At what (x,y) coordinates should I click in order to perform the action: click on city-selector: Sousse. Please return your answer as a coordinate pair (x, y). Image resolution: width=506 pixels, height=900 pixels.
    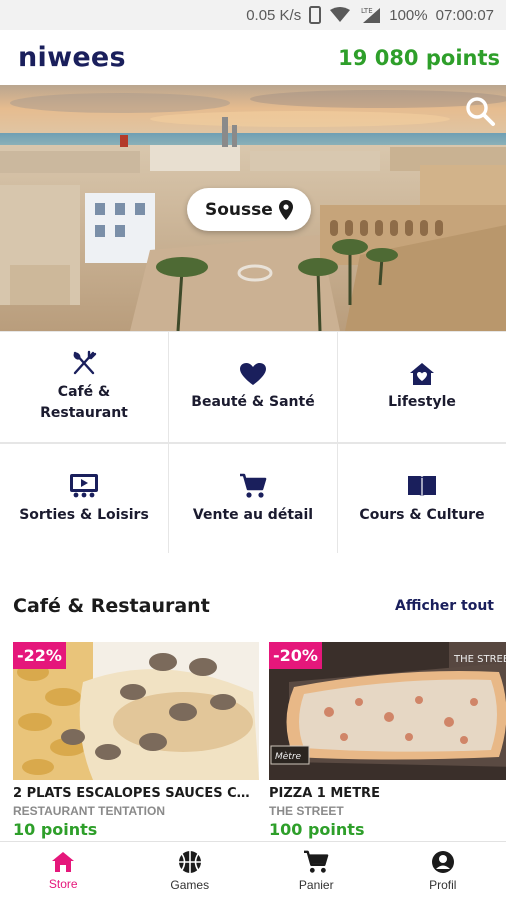
    Looking at the image, I should click on (249, 209).